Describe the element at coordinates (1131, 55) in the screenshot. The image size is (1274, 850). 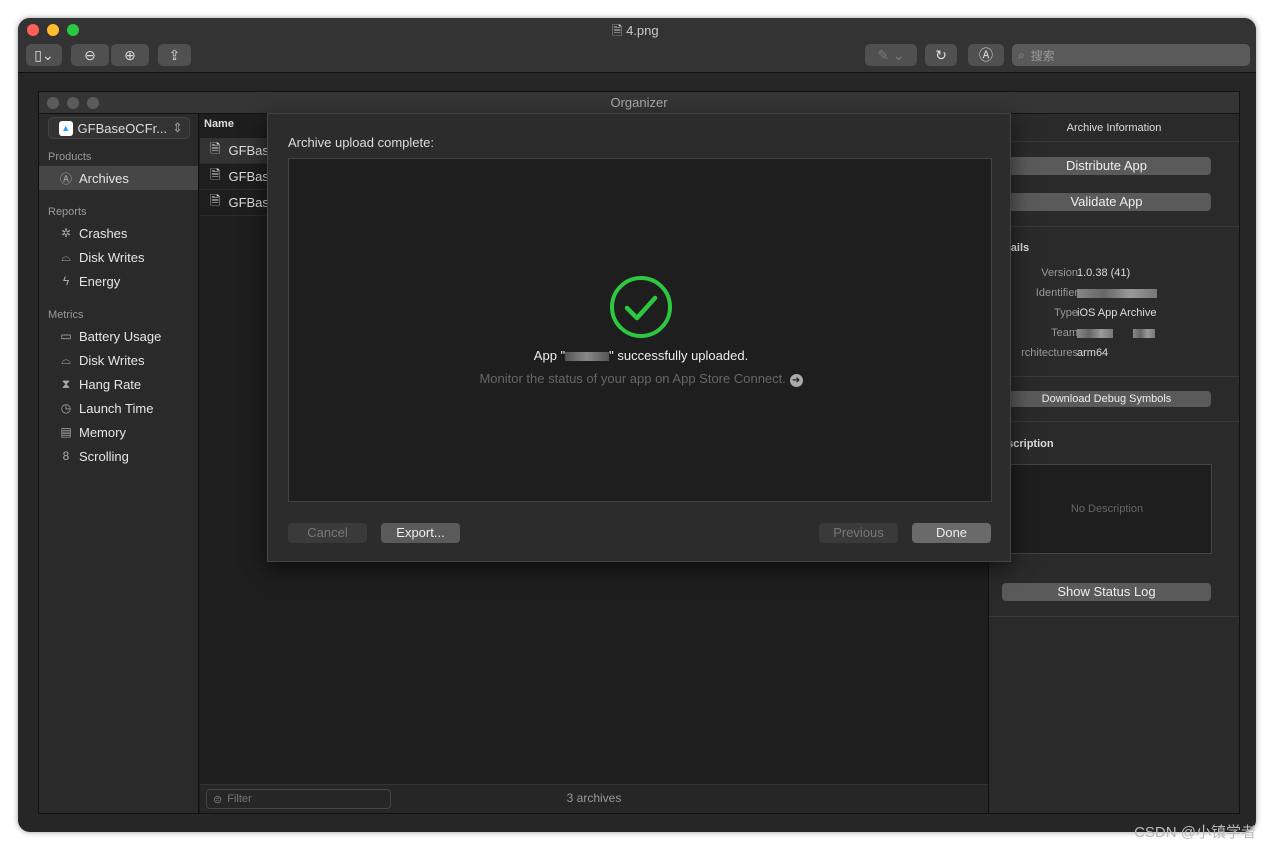
I see `search-input: ⌕ 搜索` at that location.